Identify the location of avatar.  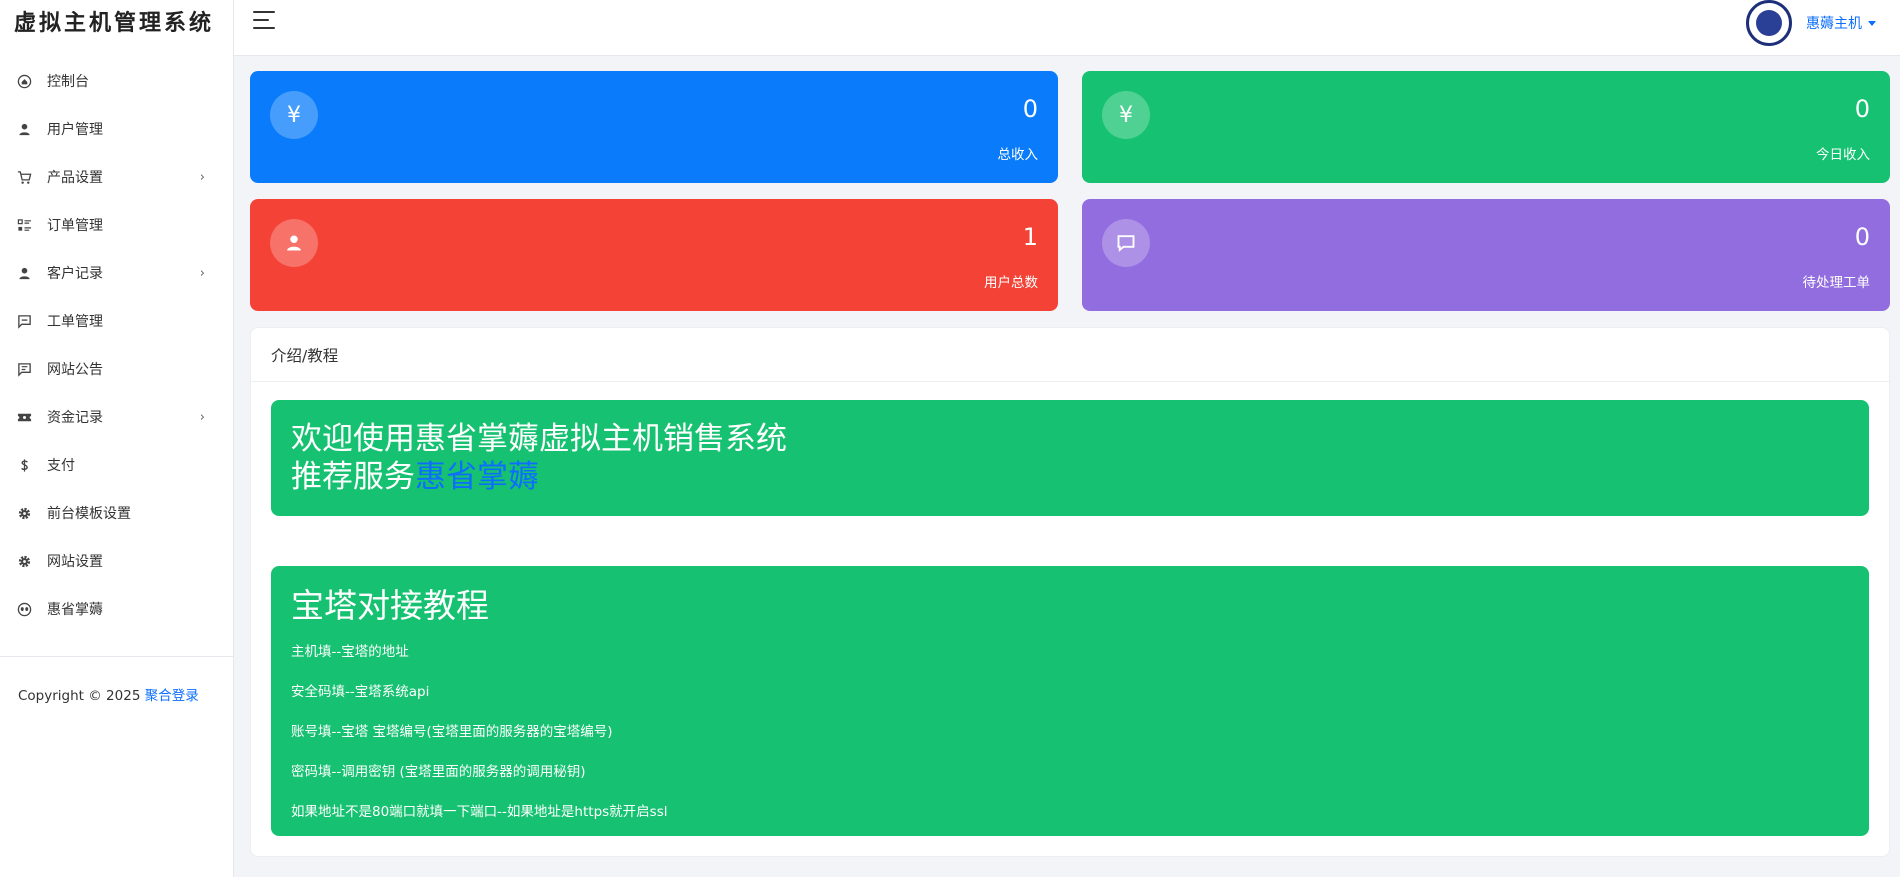
(1769, 23).